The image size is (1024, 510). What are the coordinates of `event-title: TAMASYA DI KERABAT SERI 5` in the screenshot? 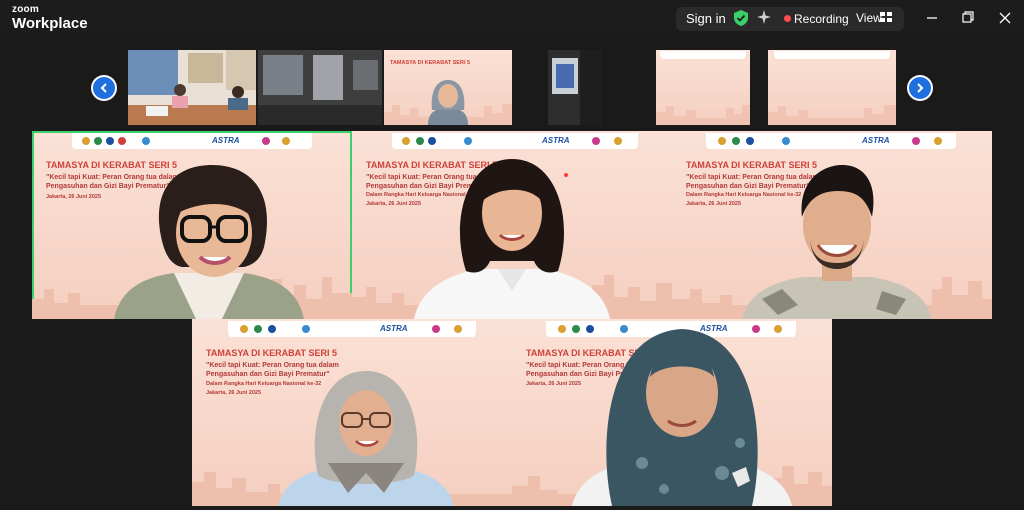 It's located at (272, 353).